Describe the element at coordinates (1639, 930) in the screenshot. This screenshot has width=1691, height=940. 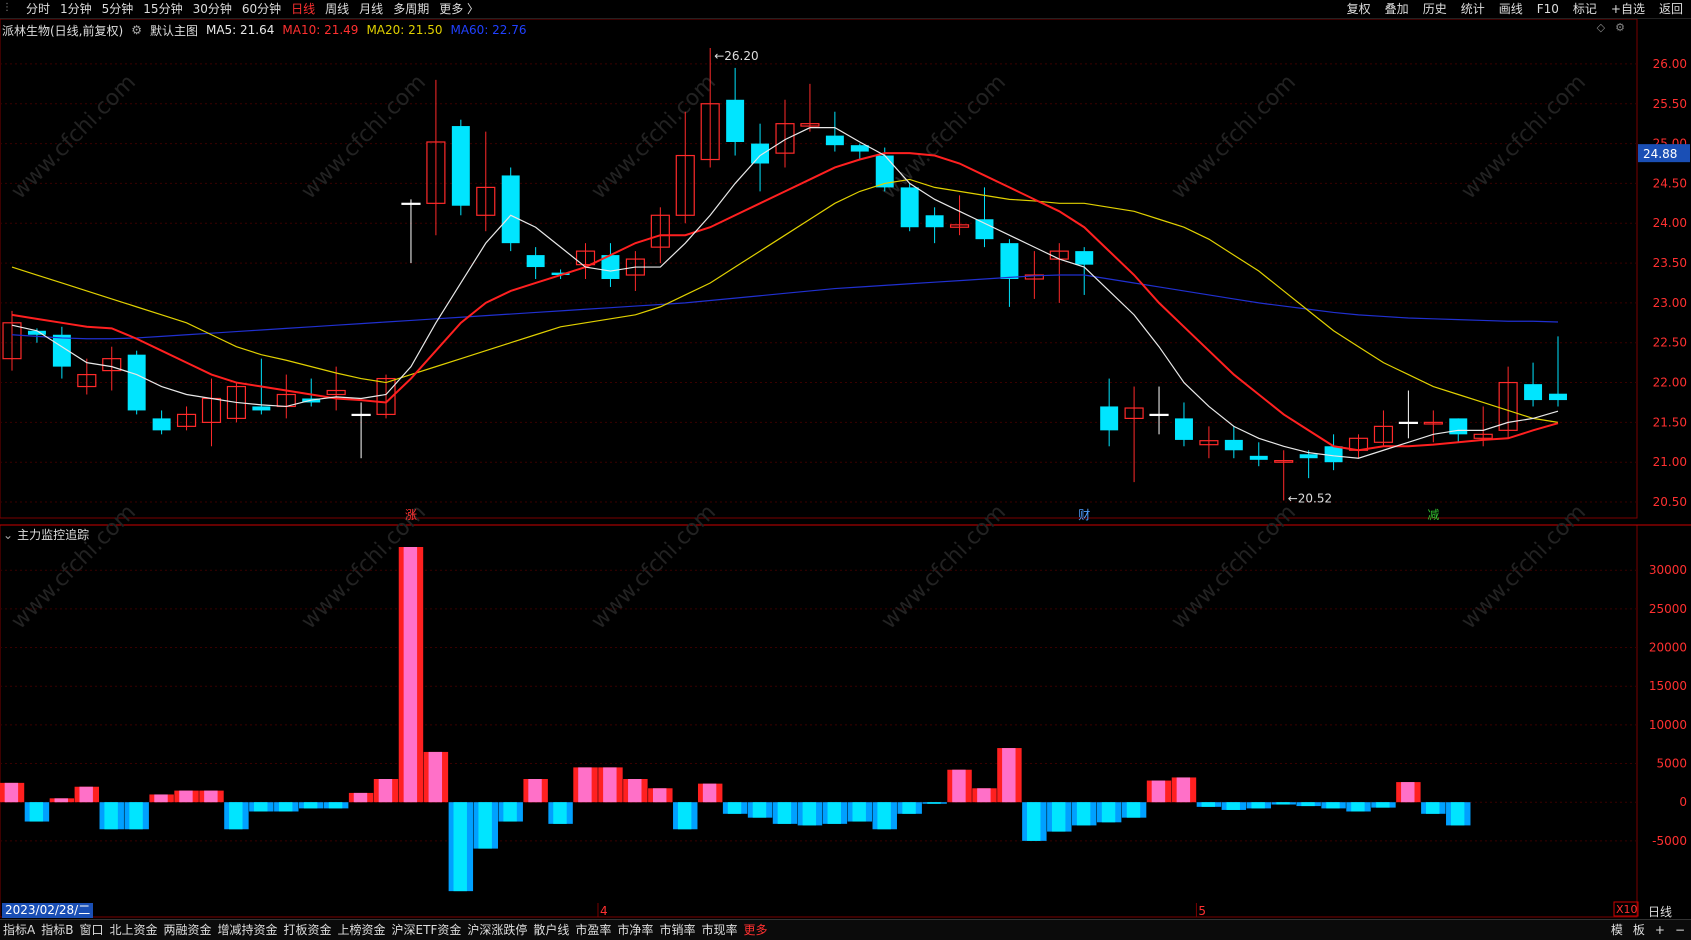
I see `panel-control-1: 板` at that location.